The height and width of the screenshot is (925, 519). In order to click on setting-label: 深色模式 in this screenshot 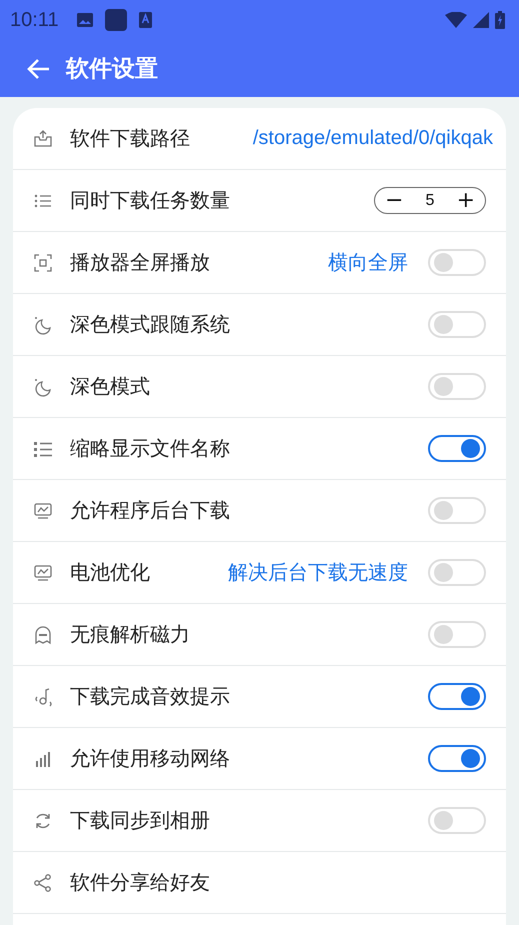, I will do `click(110, 386)`.